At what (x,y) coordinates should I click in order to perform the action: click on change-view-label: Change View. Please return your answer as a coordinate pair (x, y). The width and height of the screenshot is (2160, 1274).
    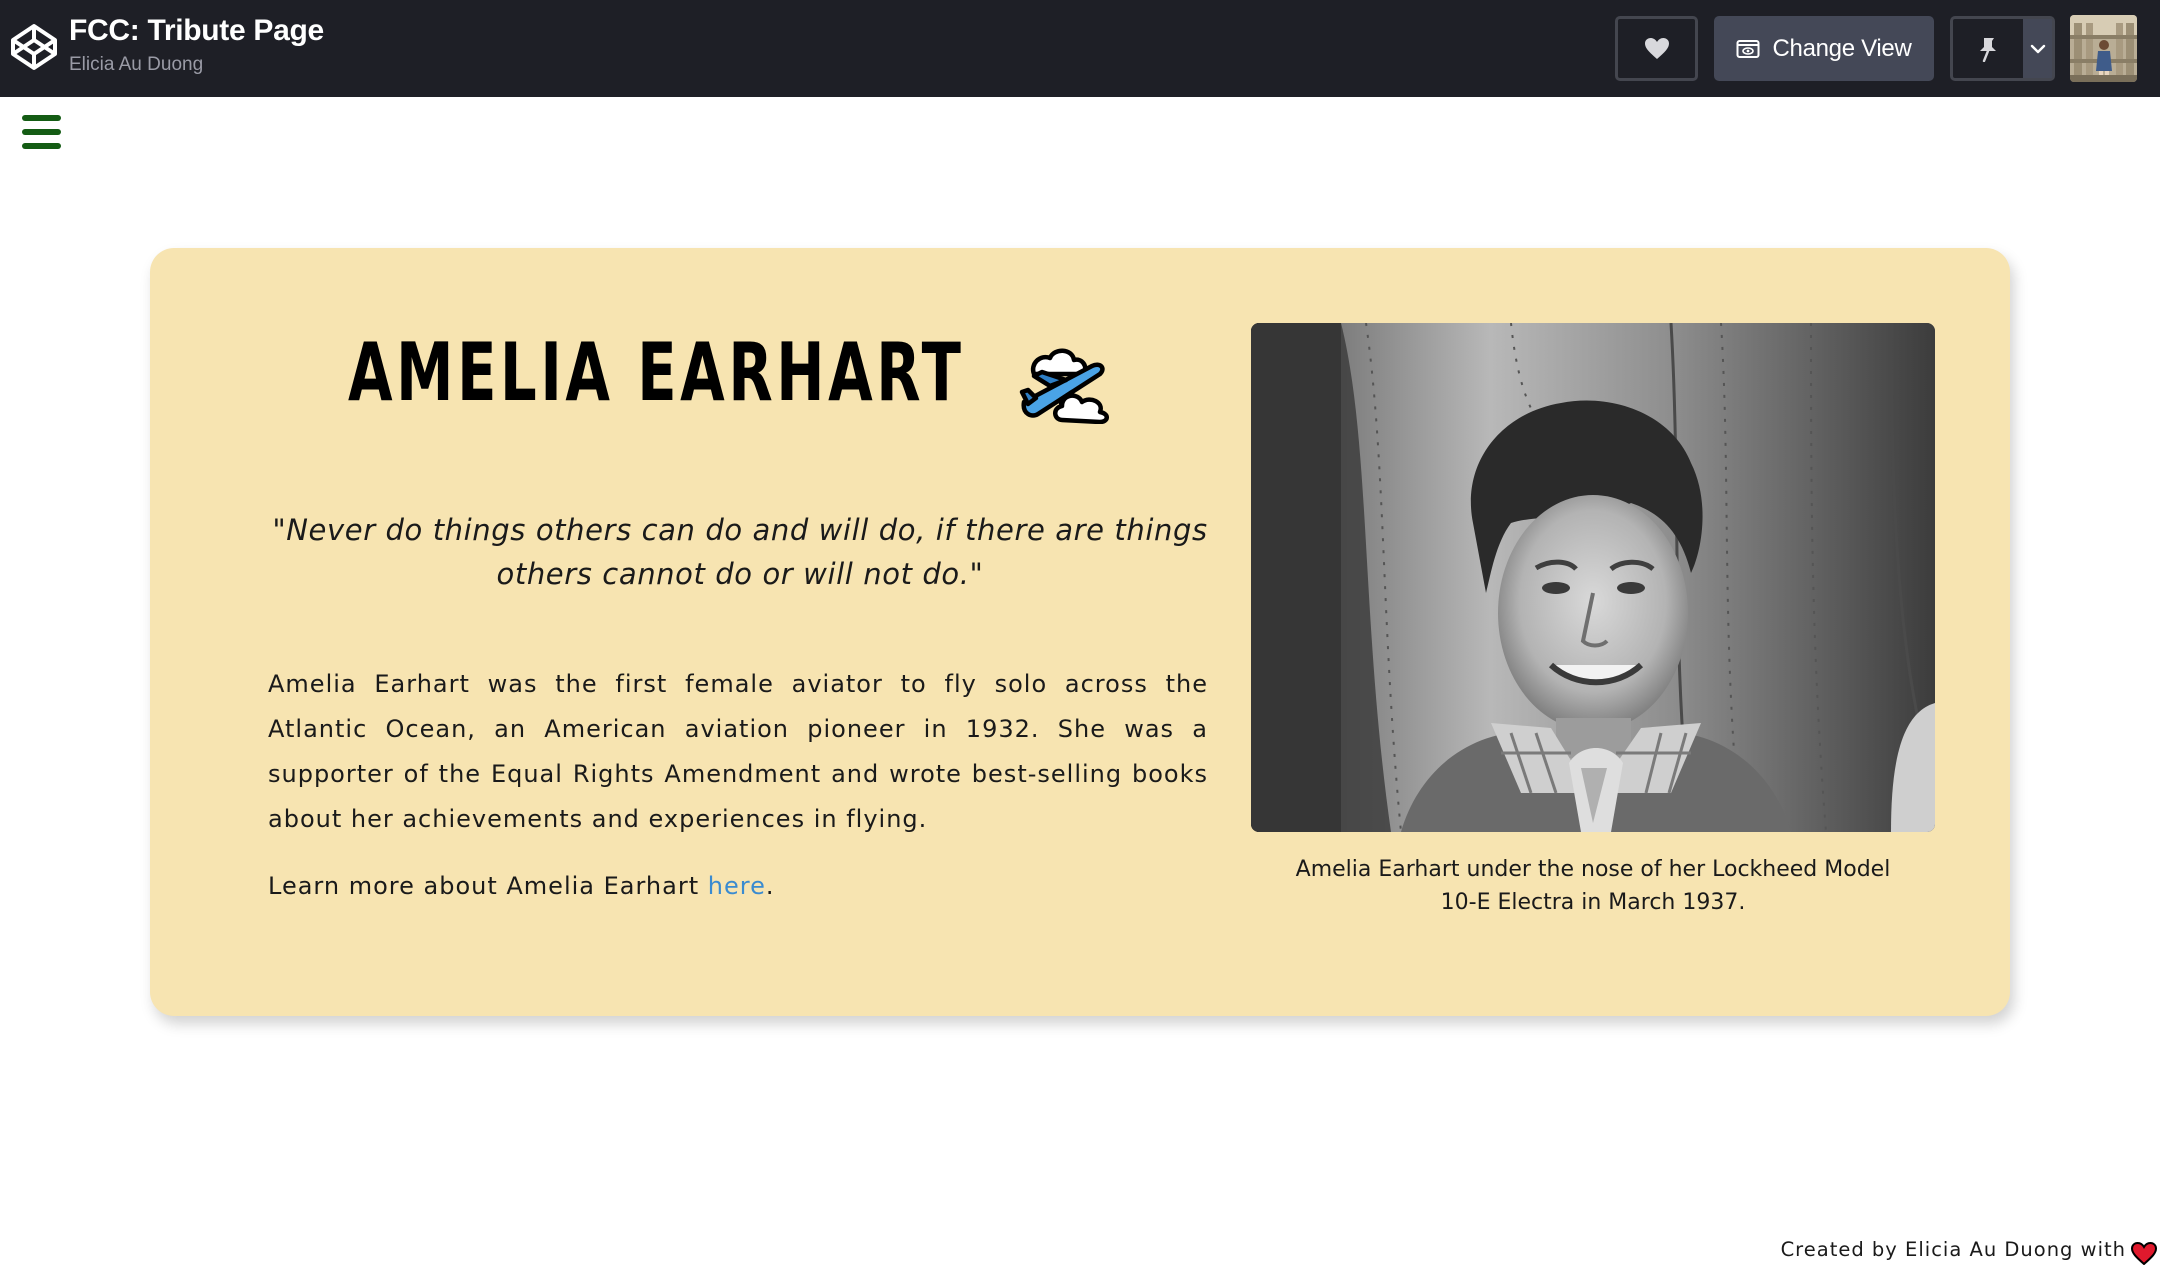
    Looking at the image, I should click on (1842, 48).